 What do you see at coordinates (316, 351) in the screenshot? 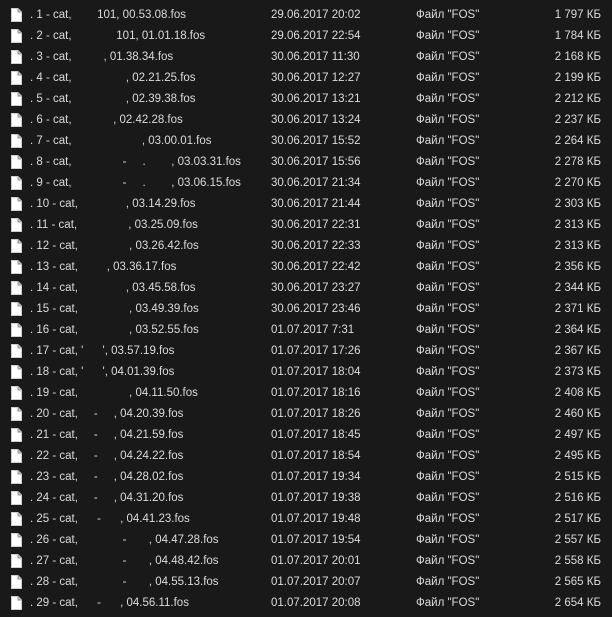
I see `file-date-modified: 01.07.2017 17:26` at bounding box center [316, 351].